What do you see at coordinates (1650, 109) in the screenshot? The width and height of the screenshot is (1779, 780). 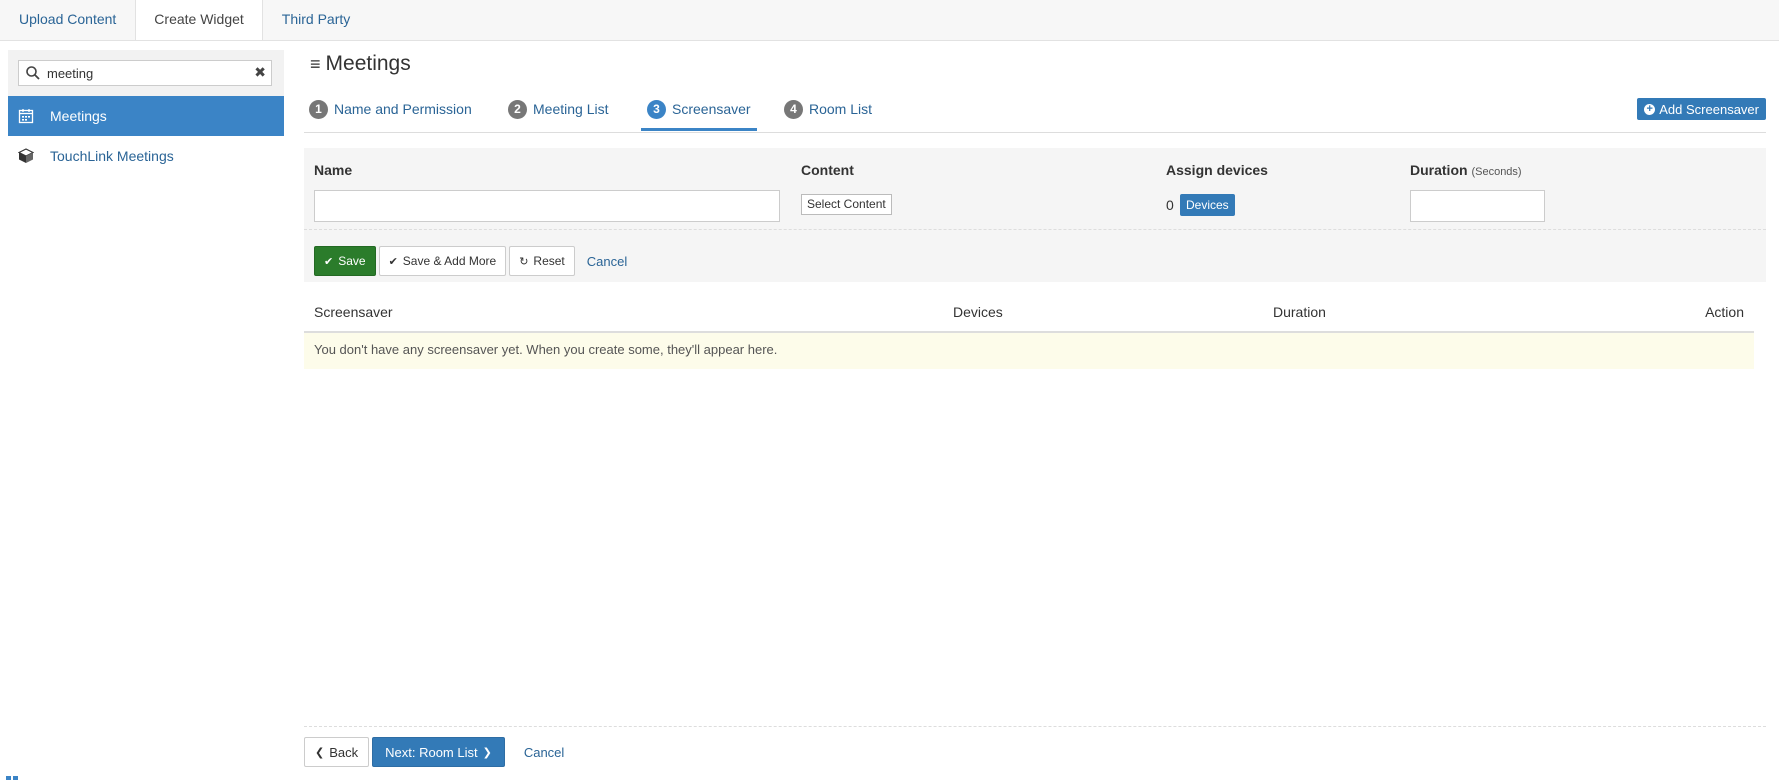 I see `plus-circle-icon: +` at bounding box center [1650, 109].